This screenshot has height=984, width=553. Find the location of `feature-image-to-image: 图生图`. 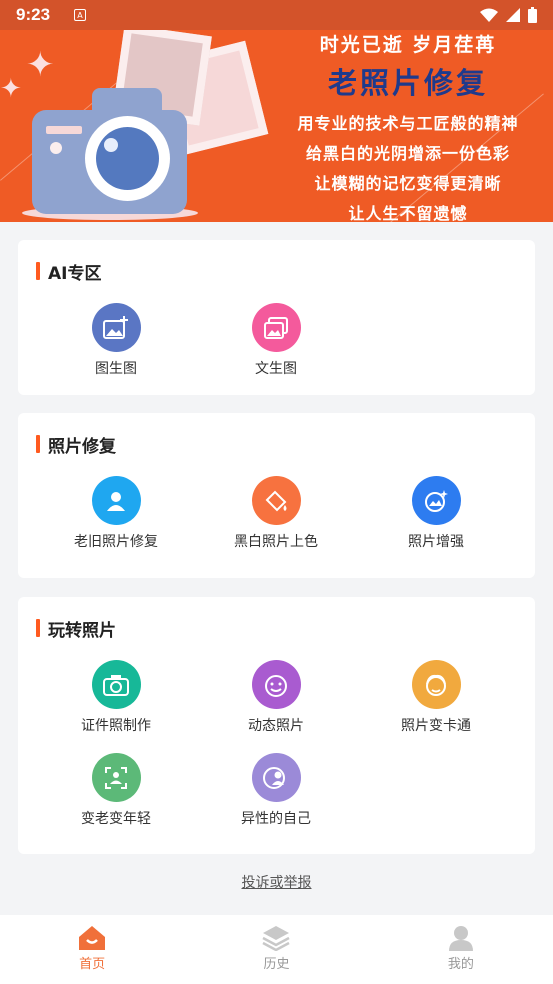

feature-image-to-image: 图生图 is located at coordinates (116, 340).